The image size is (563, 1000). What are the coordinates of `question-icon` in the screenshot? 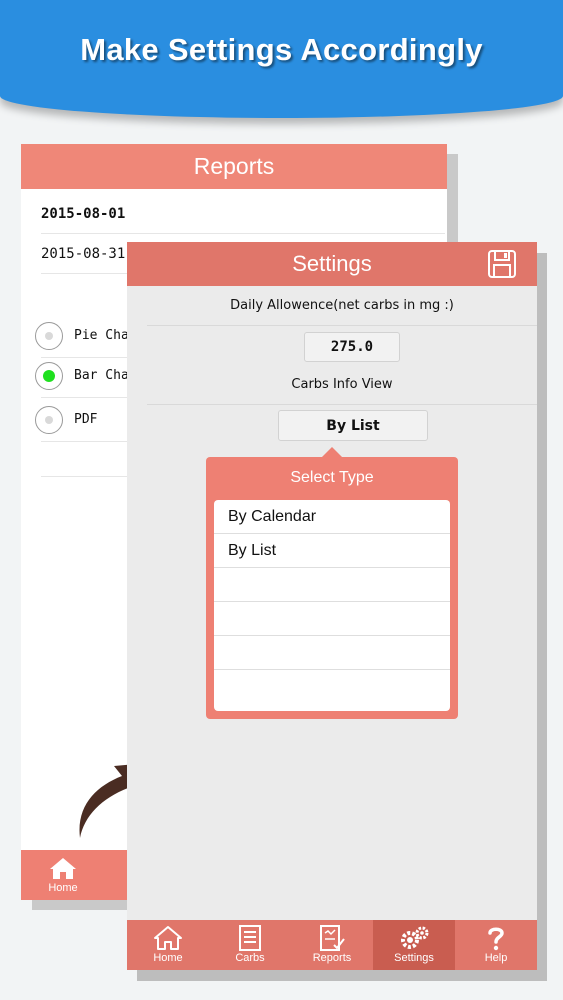 It's located at (496, 939).